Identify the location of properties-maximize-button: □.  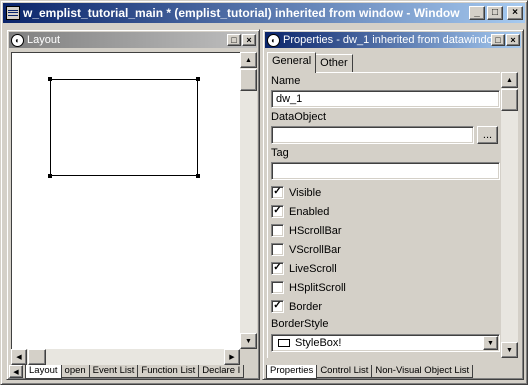
(498, 40).